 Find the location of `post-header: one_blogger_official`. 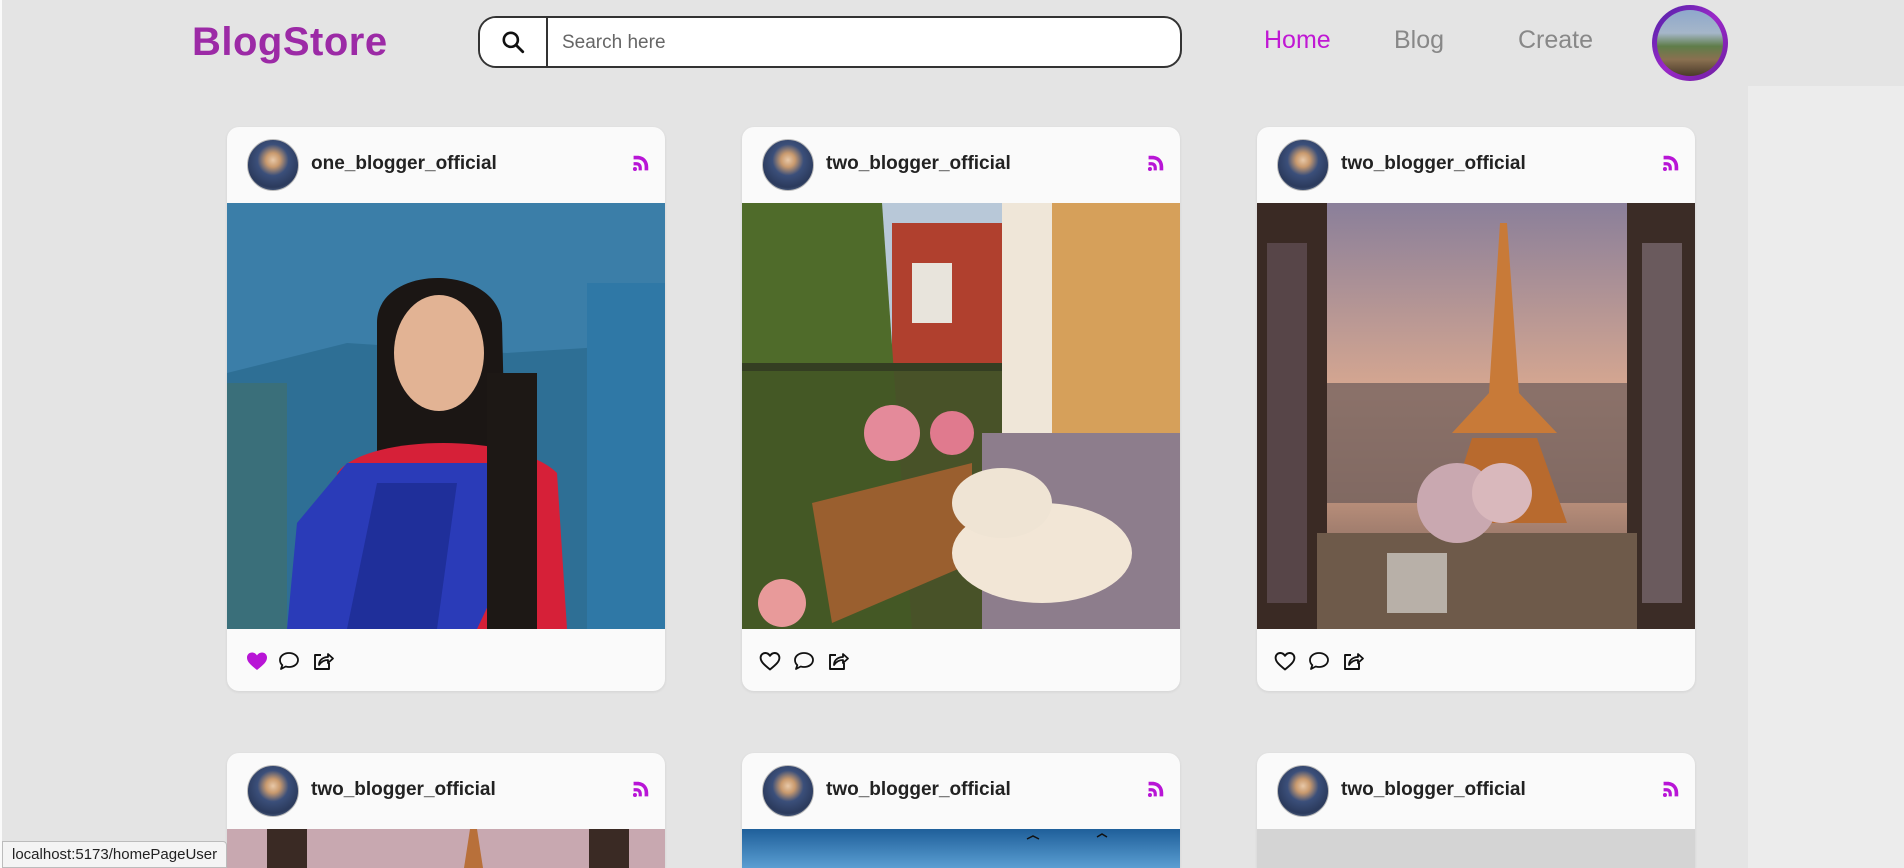

post-header: one_blogger_official is located at coordinates (446, 165).